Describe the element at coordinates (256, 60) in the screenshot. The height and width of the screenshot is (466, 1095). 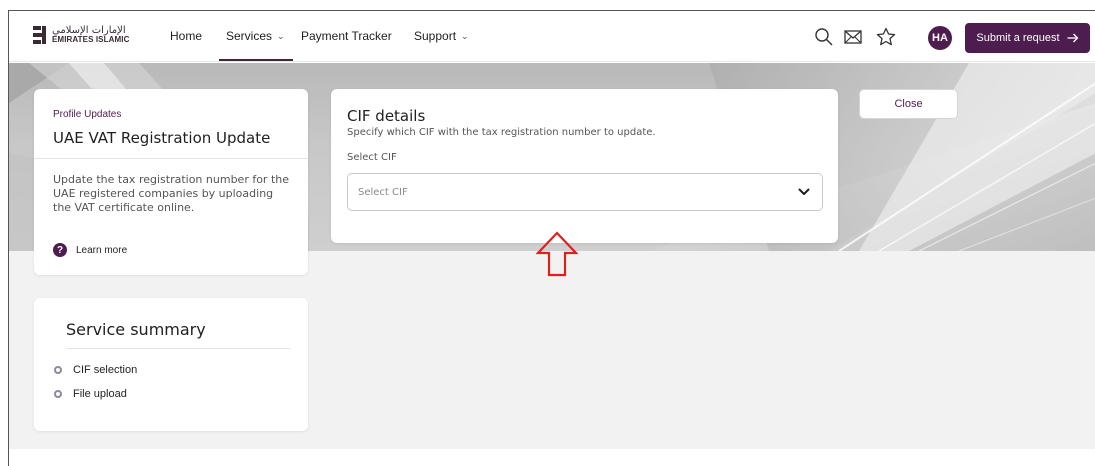
I see `nav-active-indicator` at that location.